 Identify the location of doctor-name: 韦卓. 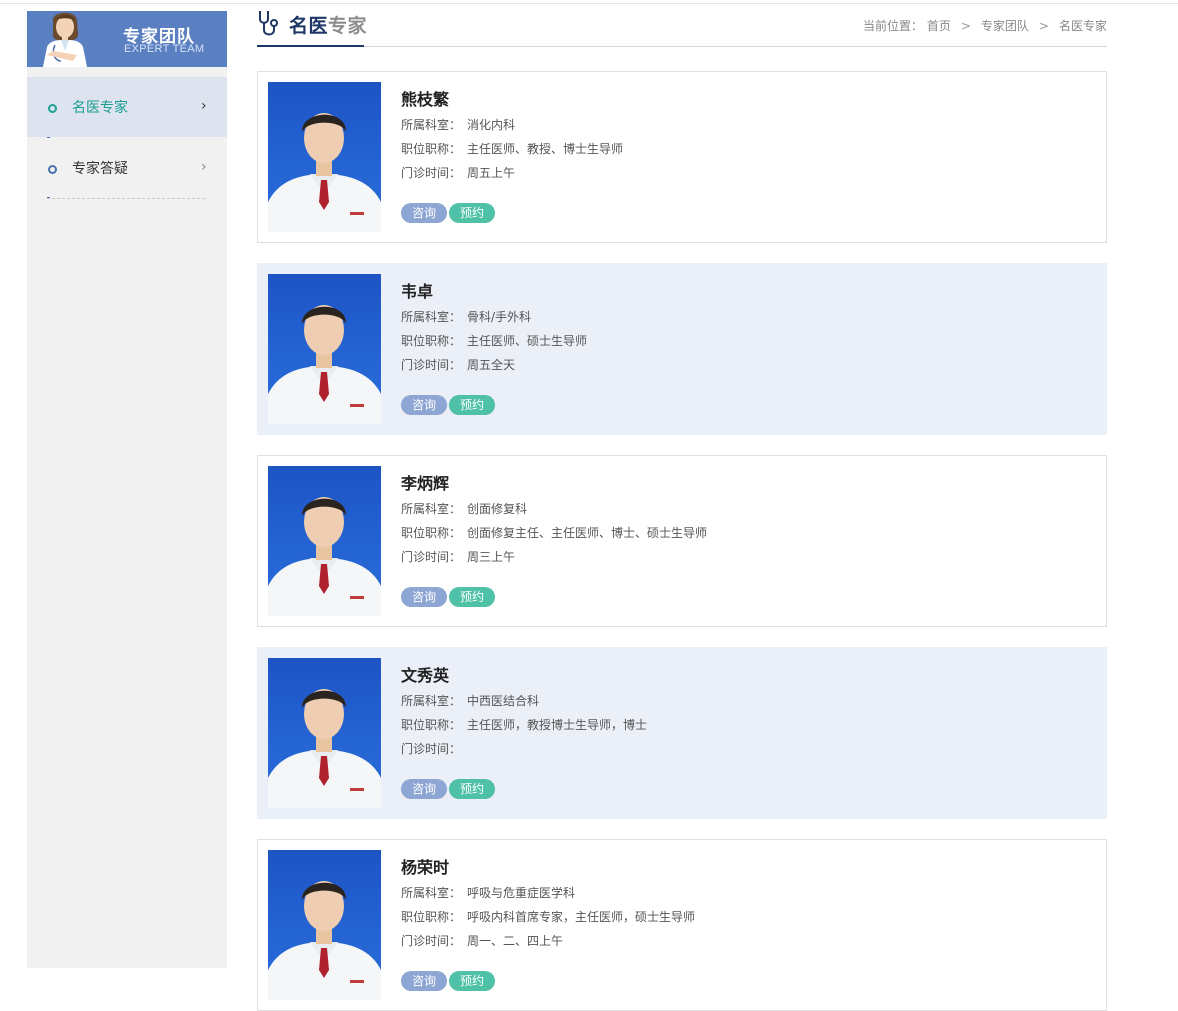
(494, 289).